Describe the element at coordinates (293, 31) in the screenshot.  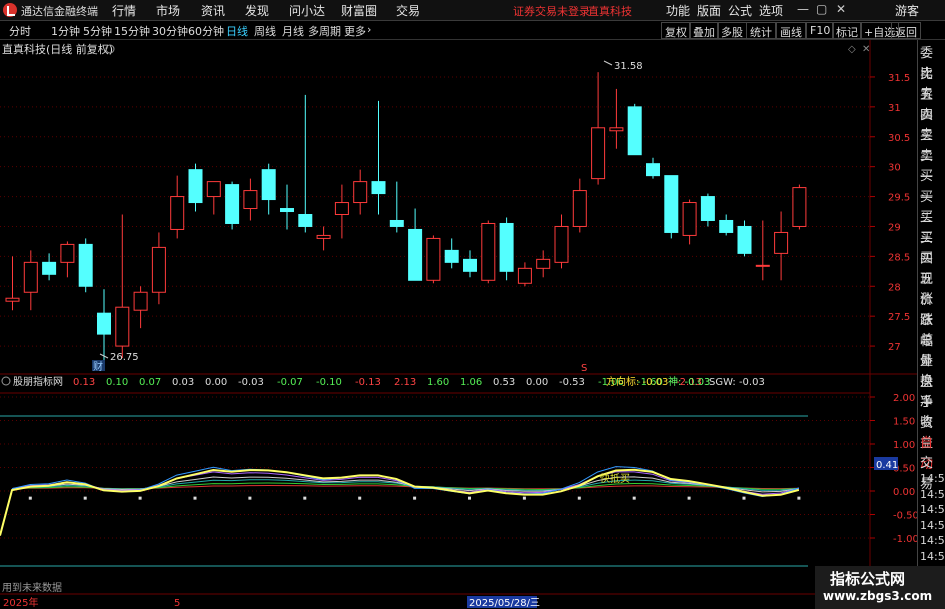
I see `tab-period-monthly: 月线` at that location.